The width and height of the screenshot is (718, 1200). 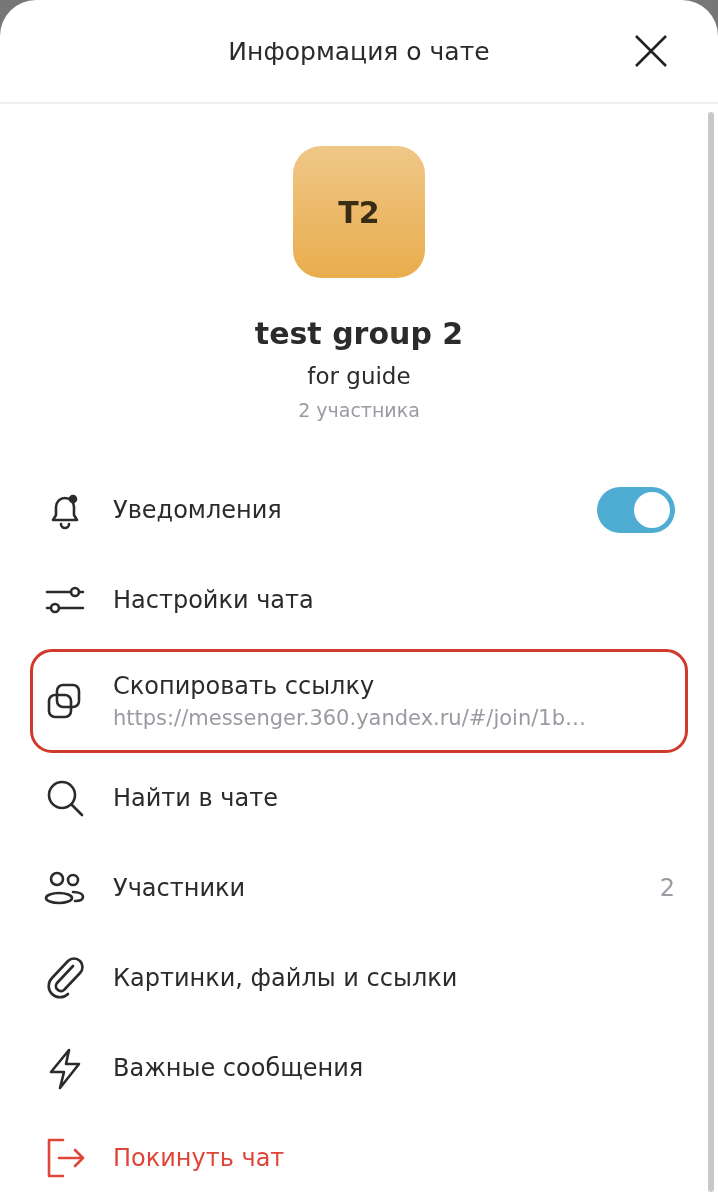 I want to click on menu-label: Скопировать ссылку, so click(x=244, y=686).